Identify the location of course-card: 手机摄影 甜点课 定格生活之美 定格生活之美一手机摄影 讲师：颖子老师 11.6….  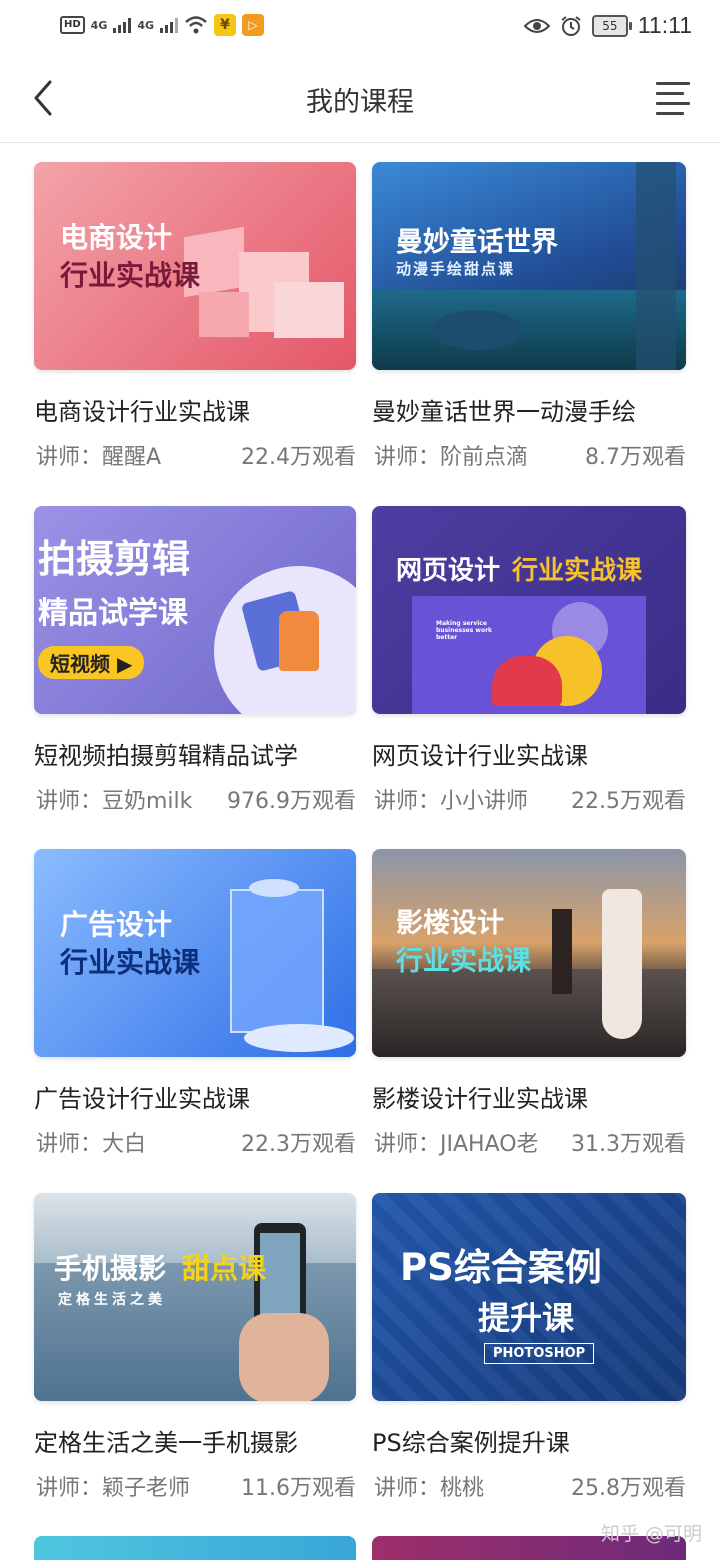
(195, 1347).